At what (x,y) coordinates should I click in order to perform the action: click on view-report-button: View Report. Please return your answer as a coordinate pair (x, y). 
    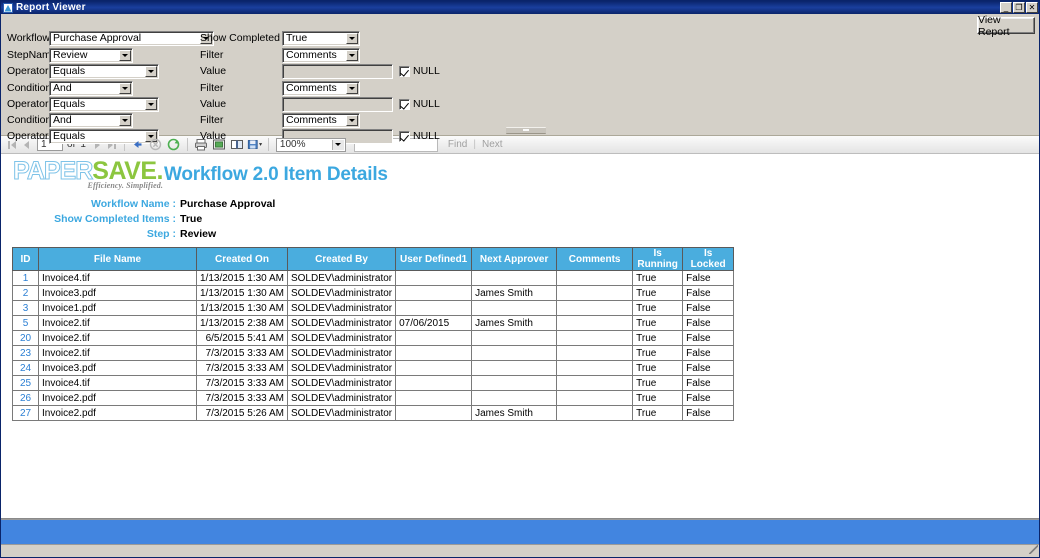
    Looking at the image, I should click on (1006, 26).